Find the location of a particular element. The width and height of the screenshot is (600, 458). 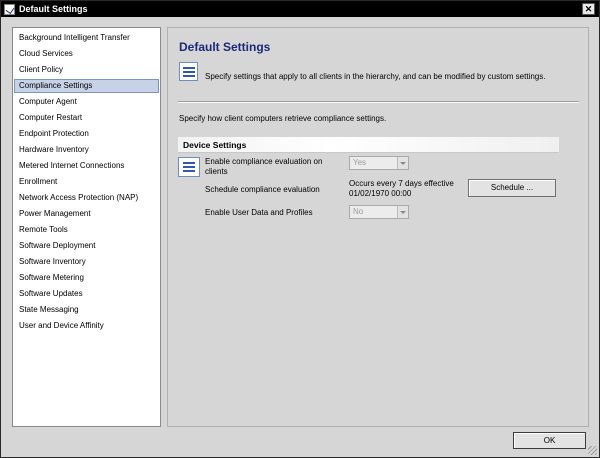

schedule-summary-line2: 01/02/1970 00:00 is located at coordinates (380, 193).